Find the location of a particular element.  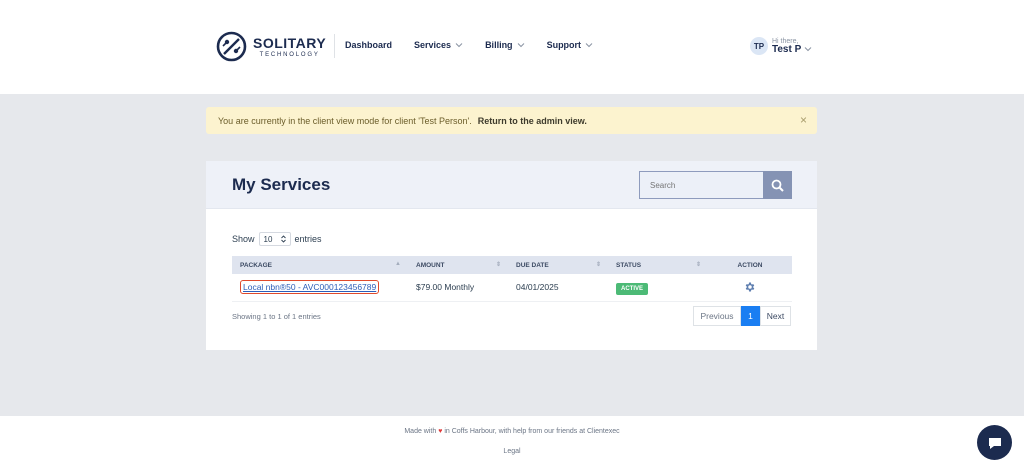

package-link: Local nbn®50 - AVC000123456789 is located at coordinates (310, 287).